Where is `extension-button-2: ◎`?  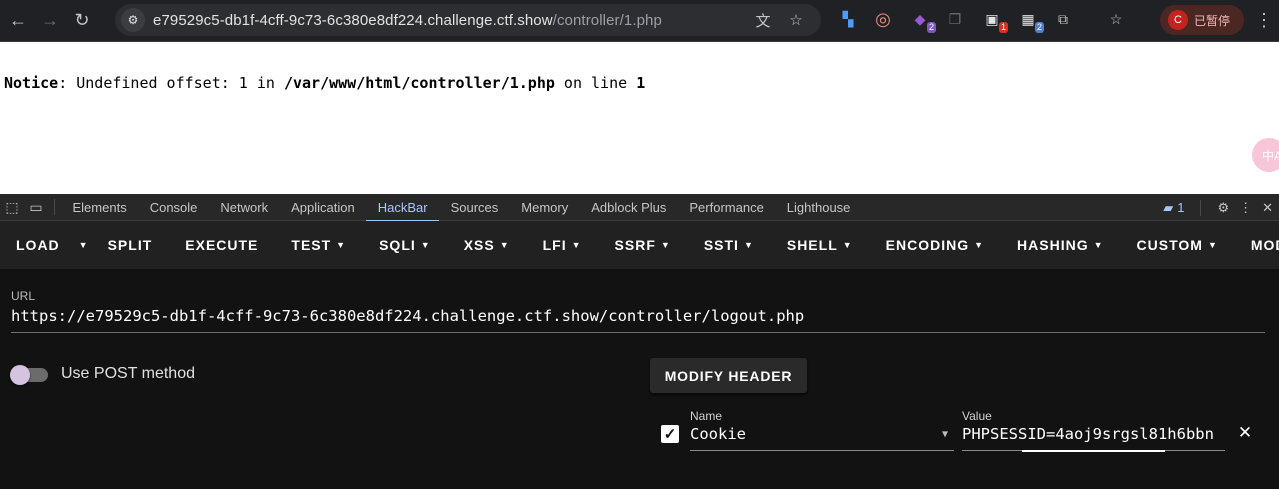
extension-button-2: ◎ is located at coordinates (883, 19).